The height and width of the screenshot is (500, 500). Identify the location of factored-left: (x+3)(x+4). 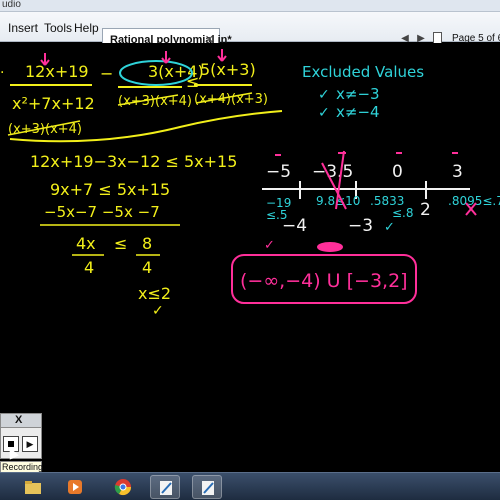
(45, 129).